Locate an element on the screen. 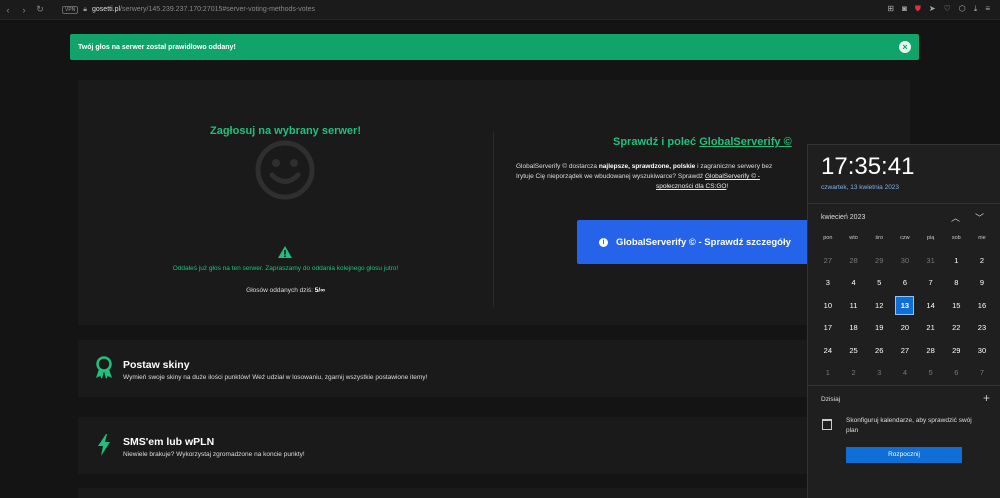  calendar-day: 31 is located at coordinates (931, 260).